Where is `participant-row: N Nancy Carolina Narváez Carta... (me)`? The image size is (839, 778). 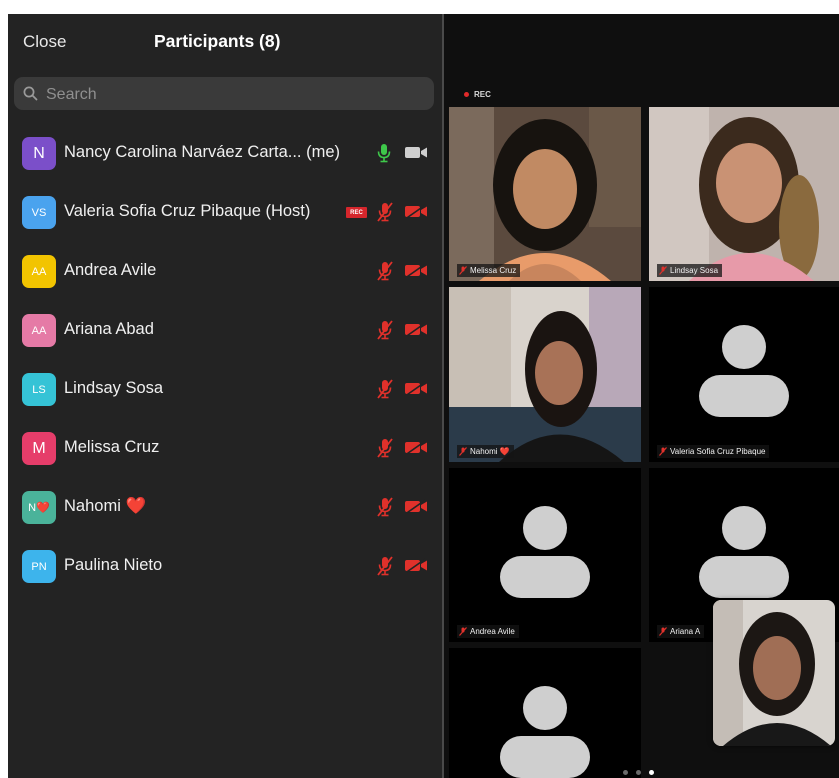 participant-row: N Nancy Carolina Narváez Carta... (me) is located at coordinates (225, 153).